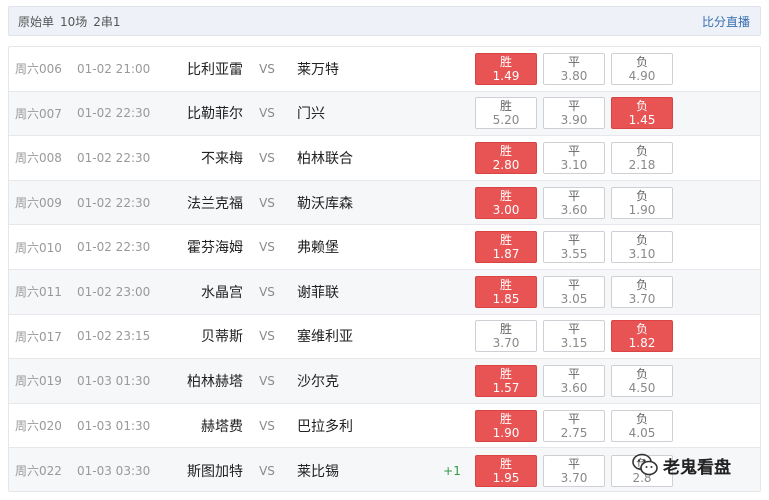  I want to click on away-team: 塞维利亚, so click(325, 337).